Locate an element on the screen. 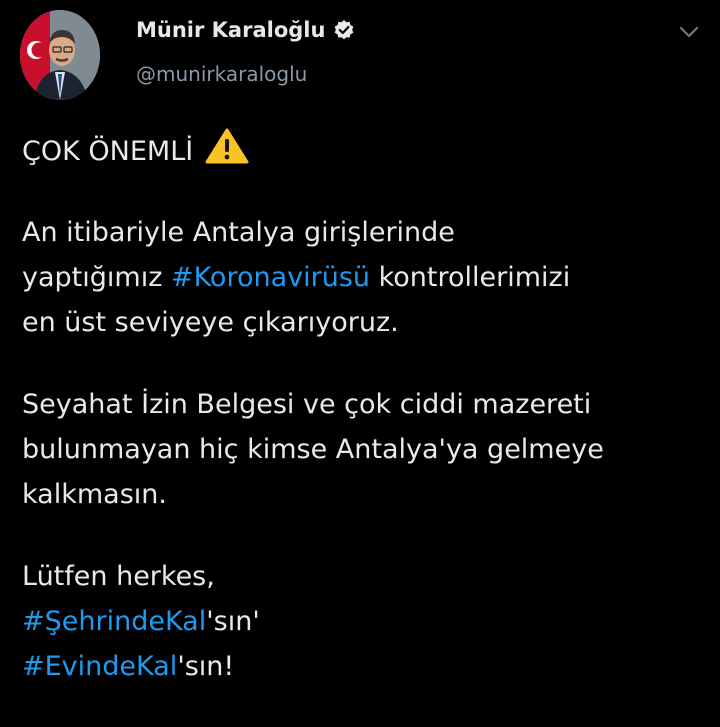 The height and width of the screenshot is (727, 720). author-display-name: Münir Karaloğlu is located at coordinates (230, 30).